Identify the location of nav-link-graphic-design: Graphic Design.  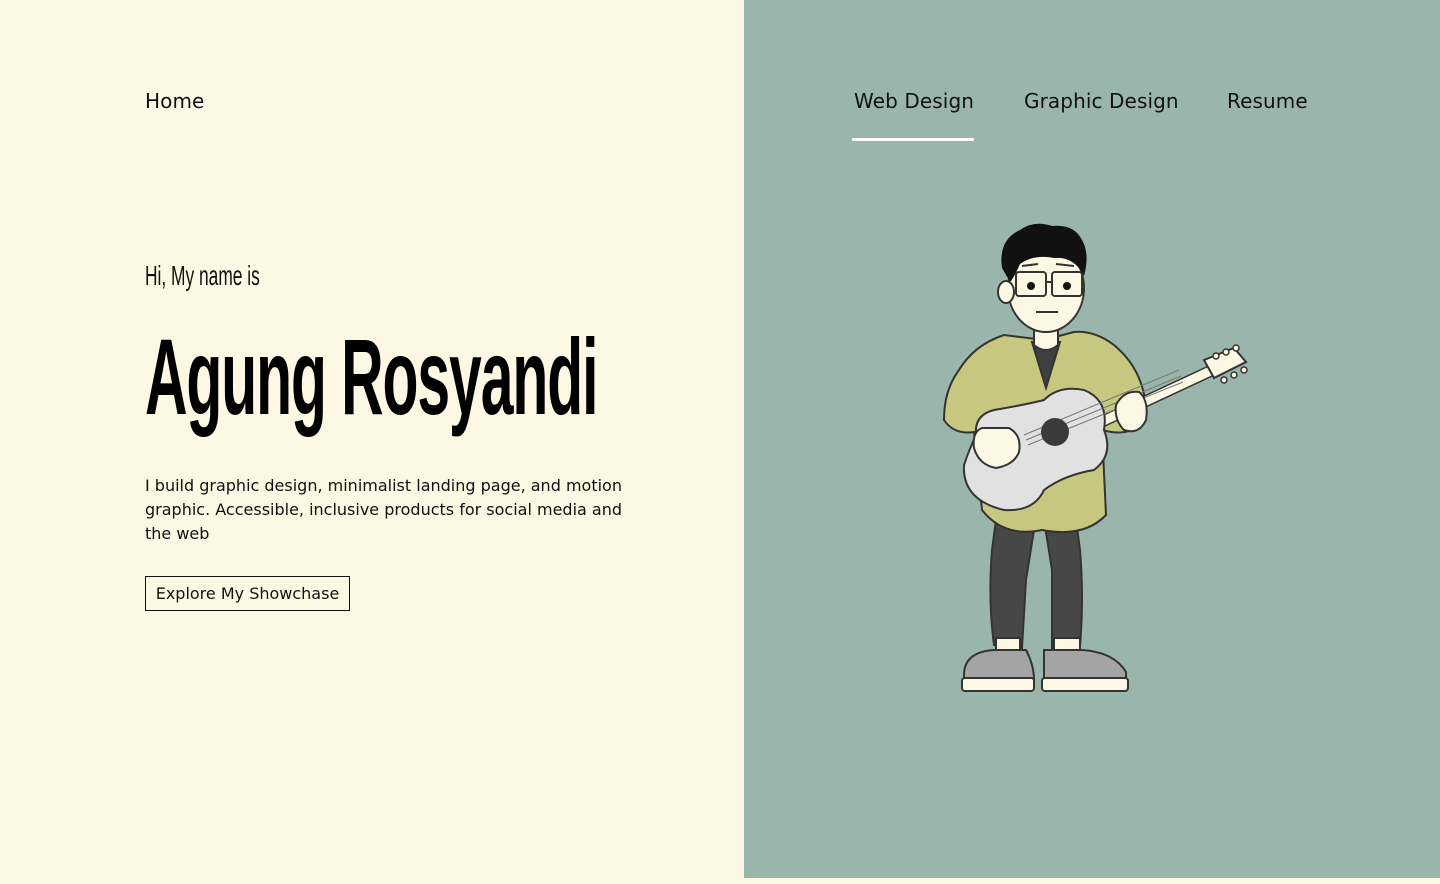
(1101, 101).